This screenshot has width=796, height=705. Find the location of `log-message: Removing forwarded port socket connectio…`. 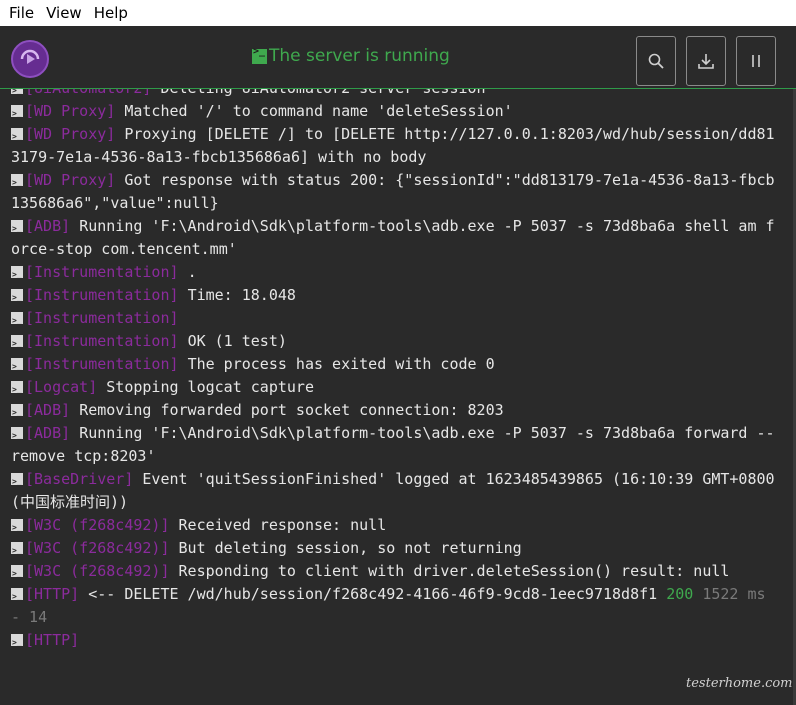

log-message: Removing forwarded port socket connectio… is located at coordinates (291, 410).